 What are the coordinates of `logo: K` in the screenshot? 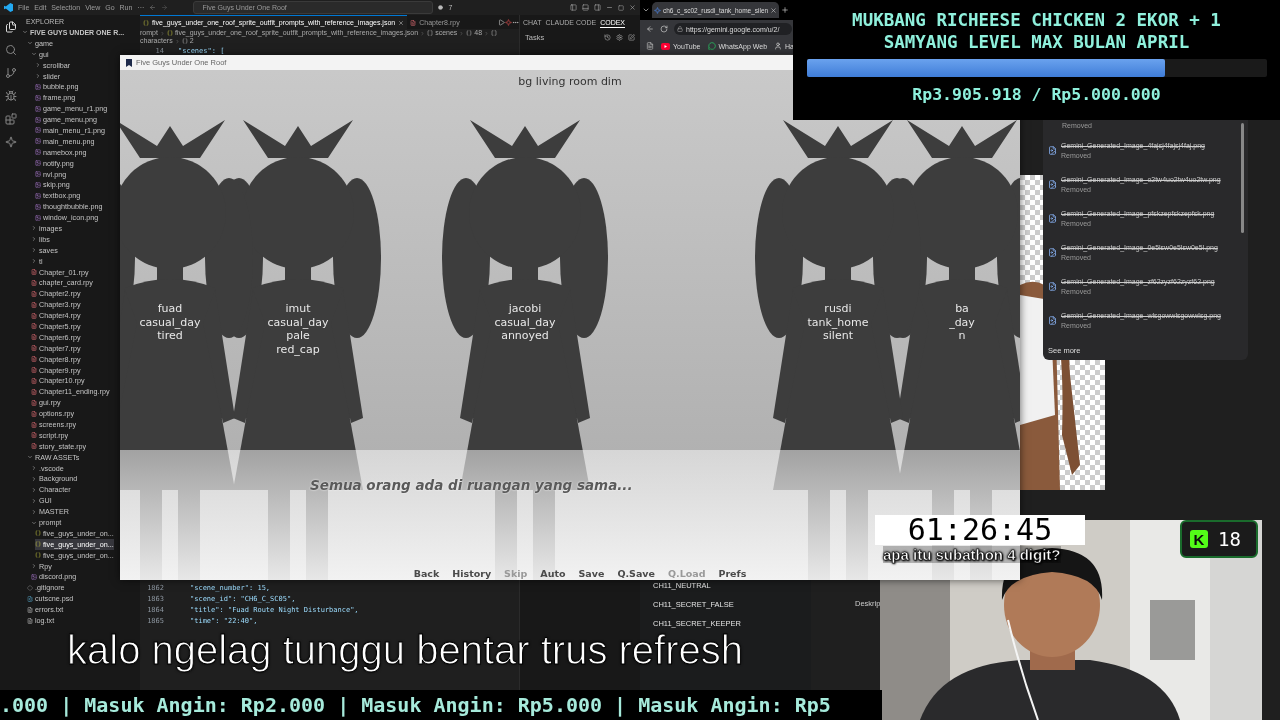 It's located at (1199, 539).